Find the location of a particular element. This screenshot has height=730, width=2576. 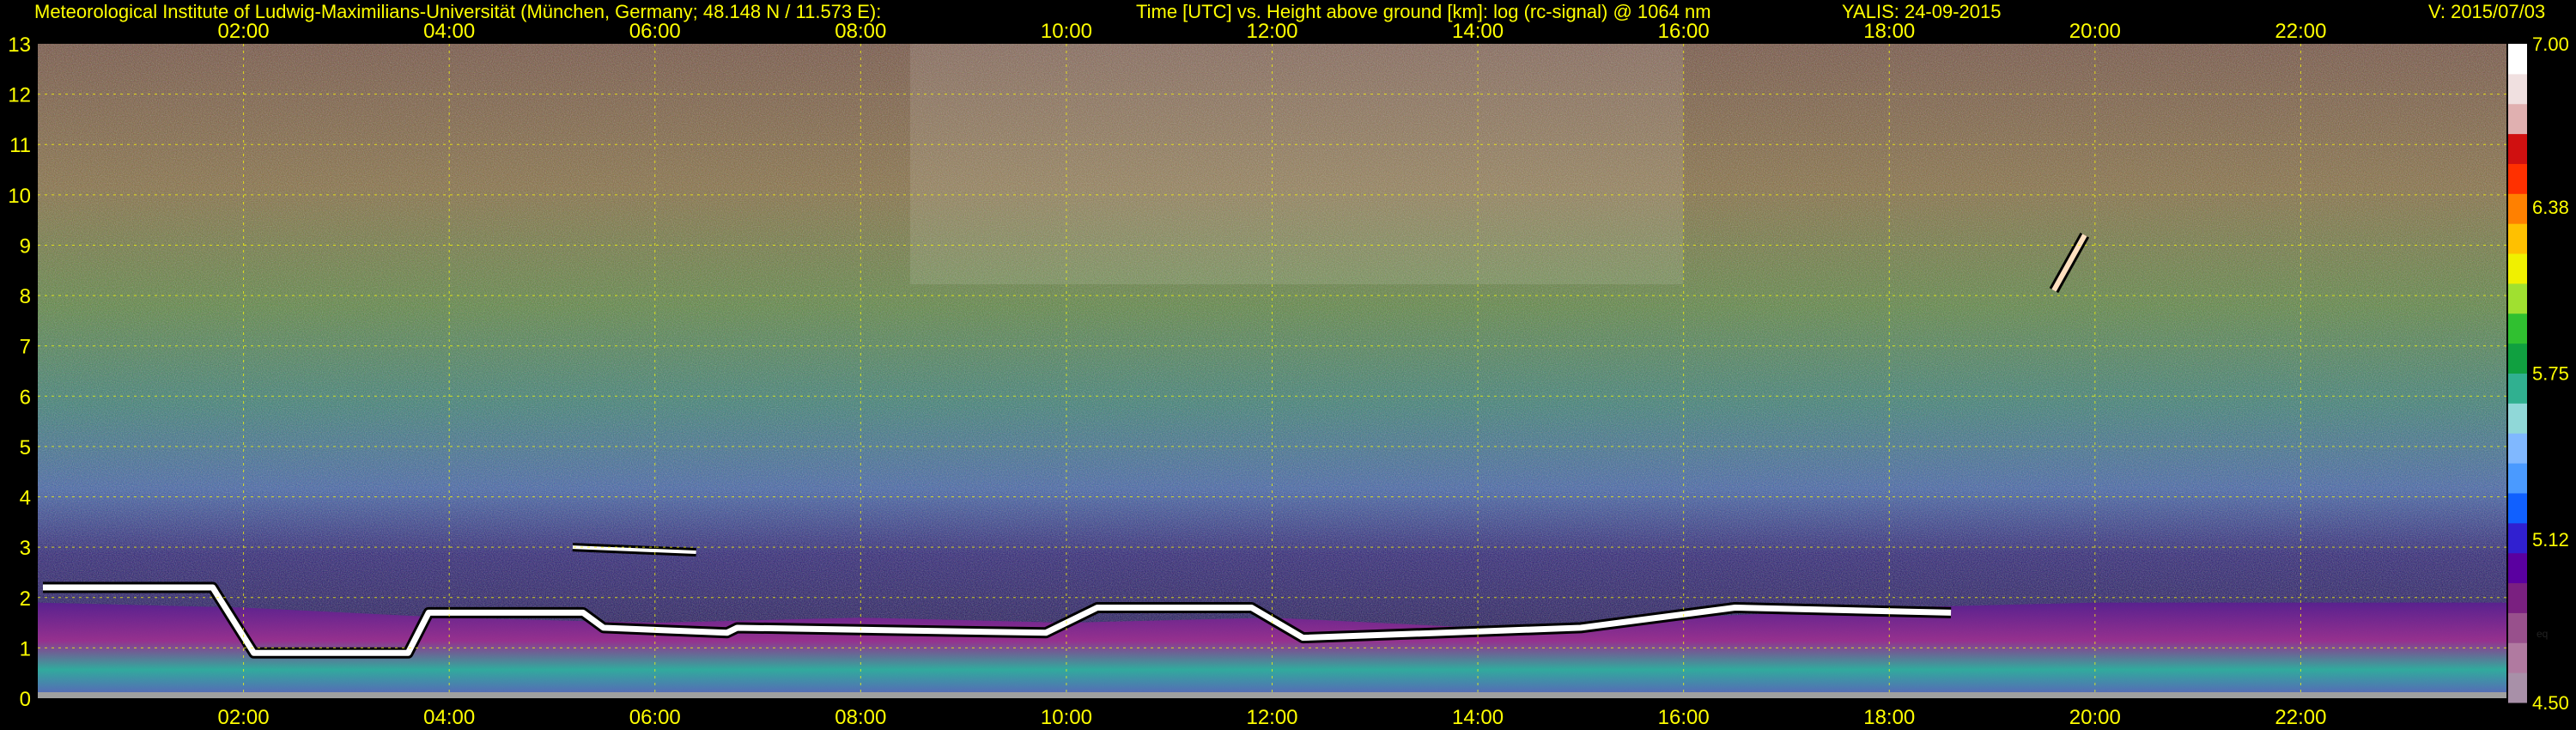

x-tick-label-top: 06:00 is located at coordinates (655, 31).